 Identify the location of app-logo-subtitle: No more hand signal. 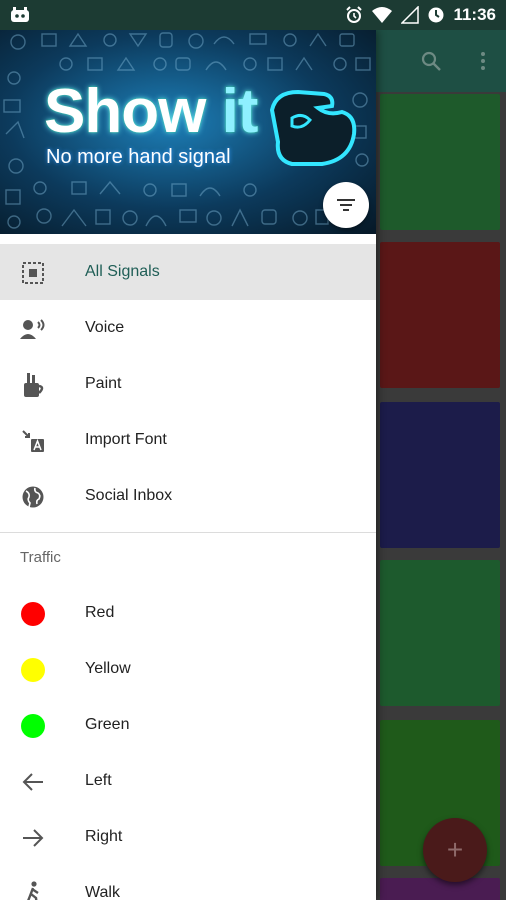
(138, 157).